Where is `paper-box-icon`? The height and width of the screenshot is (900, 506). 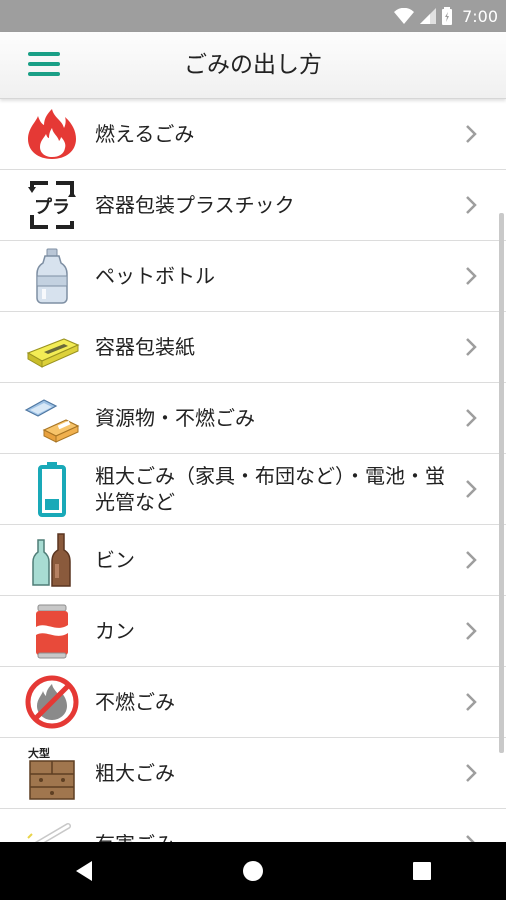 paper-box-icon is located at coordinates (53, 353).